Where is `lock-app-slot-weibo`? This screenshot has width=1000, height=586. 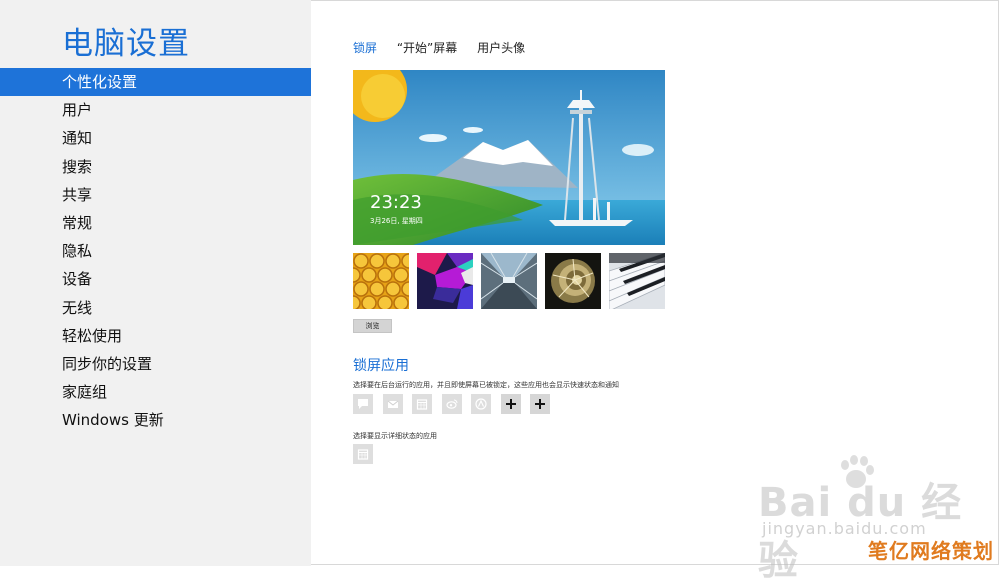 lock-app-slot-weibo is located at coordinates (452, 404).